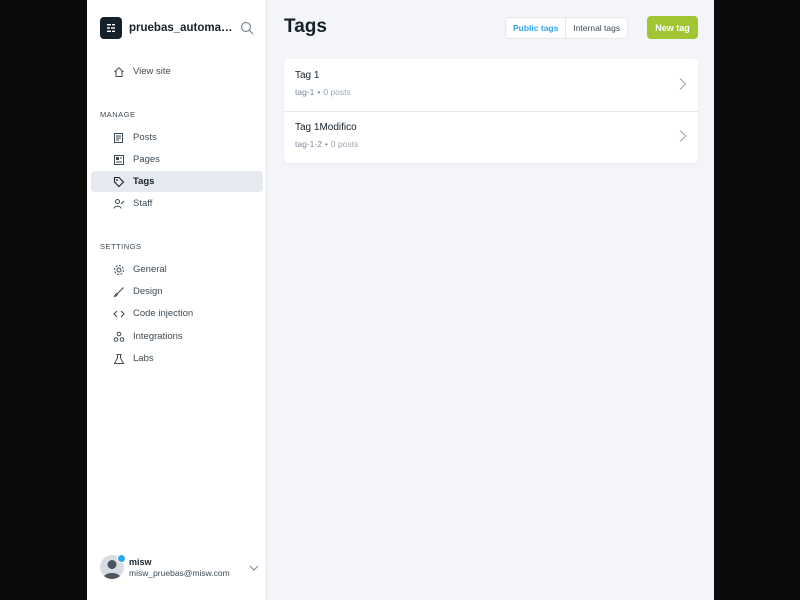 This screenshot has width=800, height=600. I want to click on staff-icon, so click(118, 203).